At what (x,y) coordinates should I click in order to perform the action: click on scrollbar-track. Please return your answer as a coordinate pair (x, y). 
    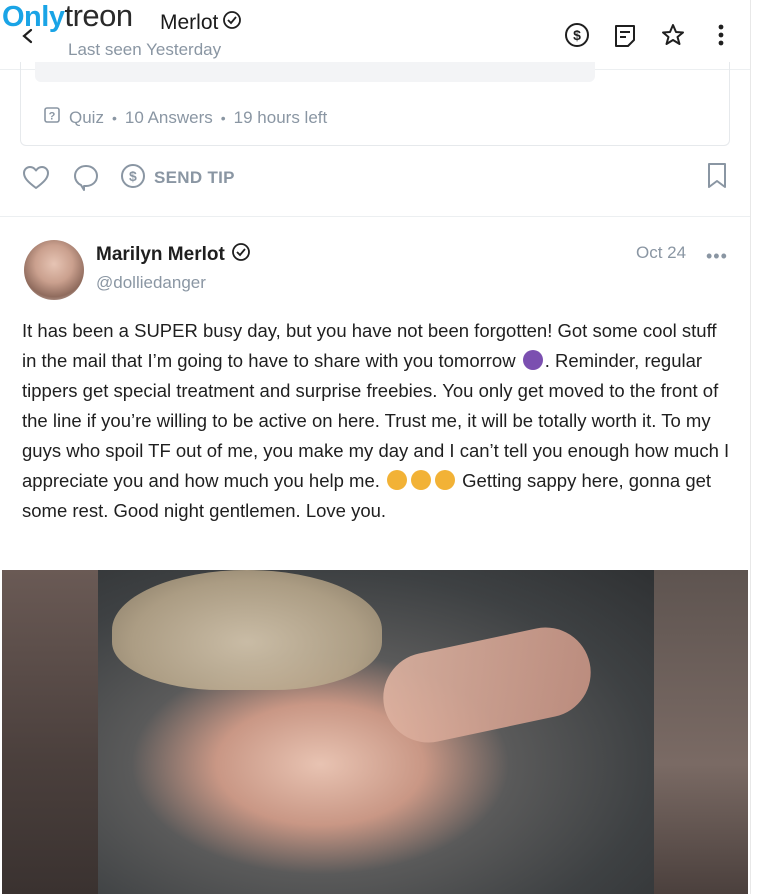
    Looking at the image, I should click on (756, 447).